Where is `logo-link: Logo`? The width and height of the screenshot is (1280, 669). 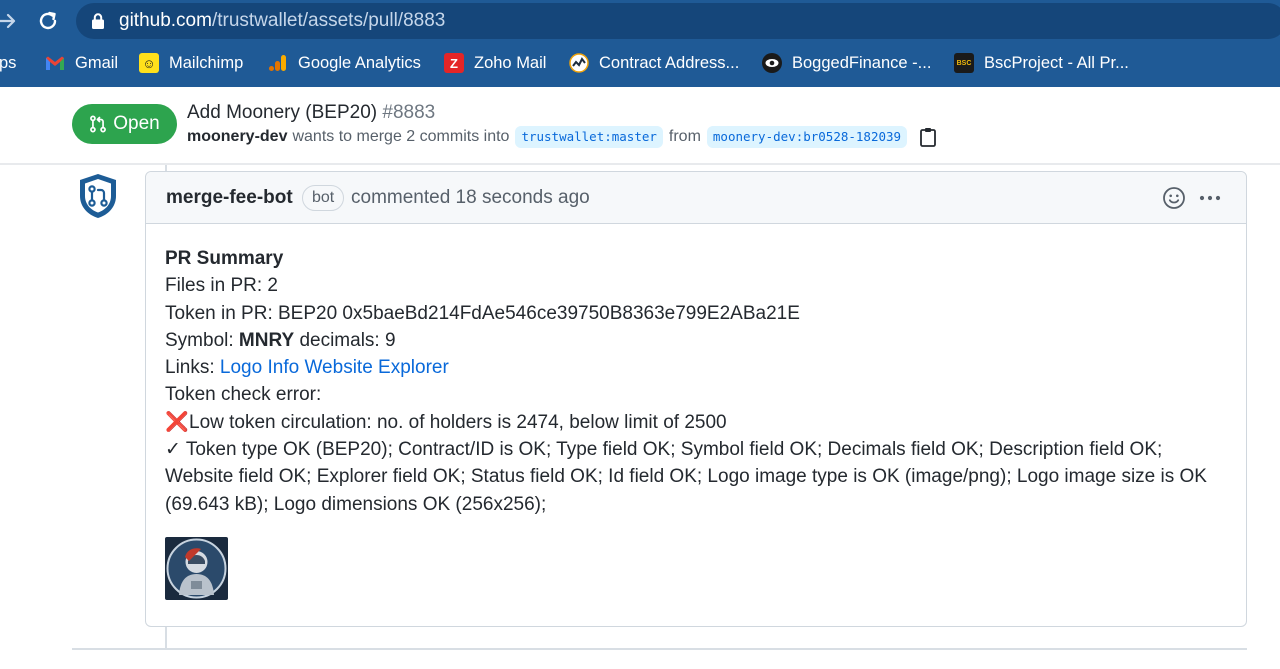 logo-link: Logo is located at coordinates (241, 367).